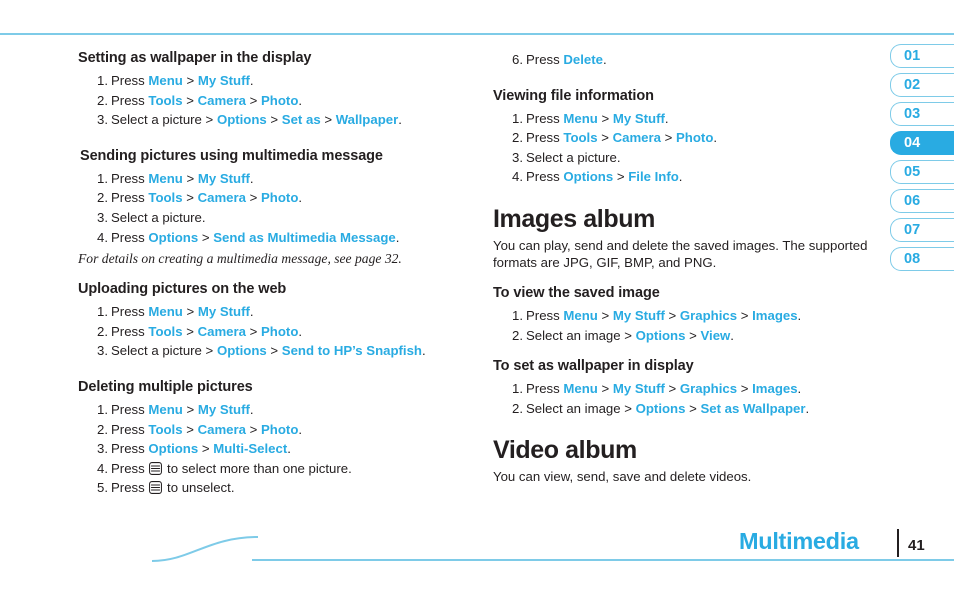  What do you see at coordinates (922, 230) in the screenshot?
I see `chapter-tab-07: 07` at bounding box center [922, 230].